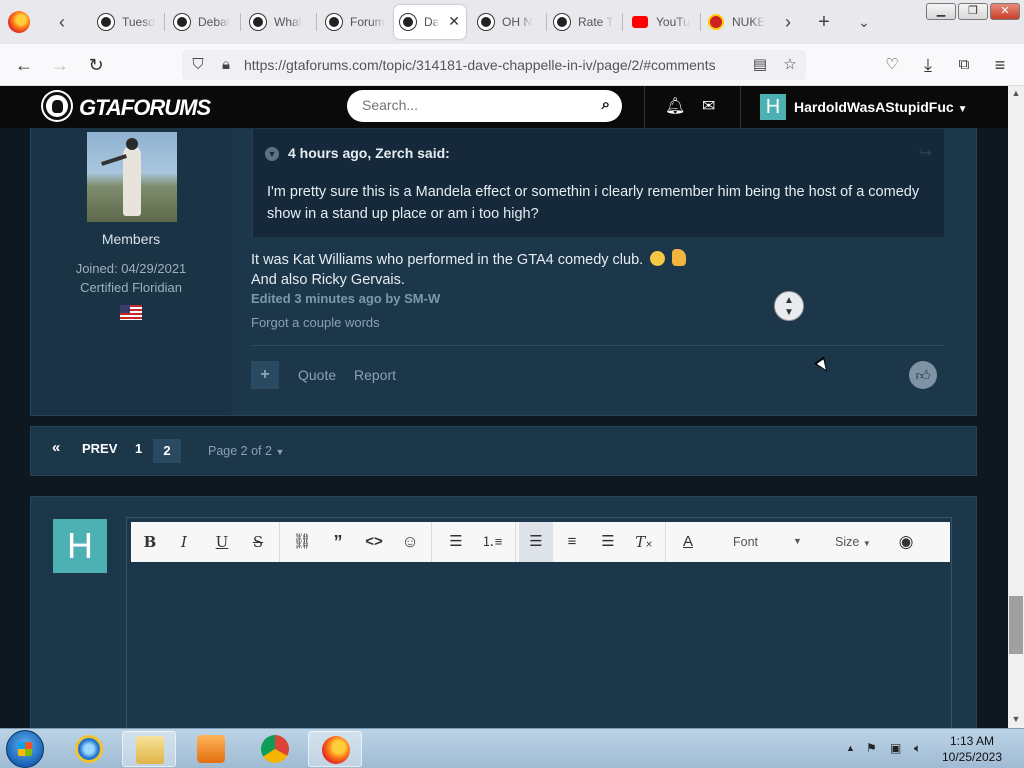 This screenshot has width=1024, height=768. What do you see at coordinates (201, 22) in the screenshot?
I see `browser-tab: Debat` at bounding box center [201, 22].